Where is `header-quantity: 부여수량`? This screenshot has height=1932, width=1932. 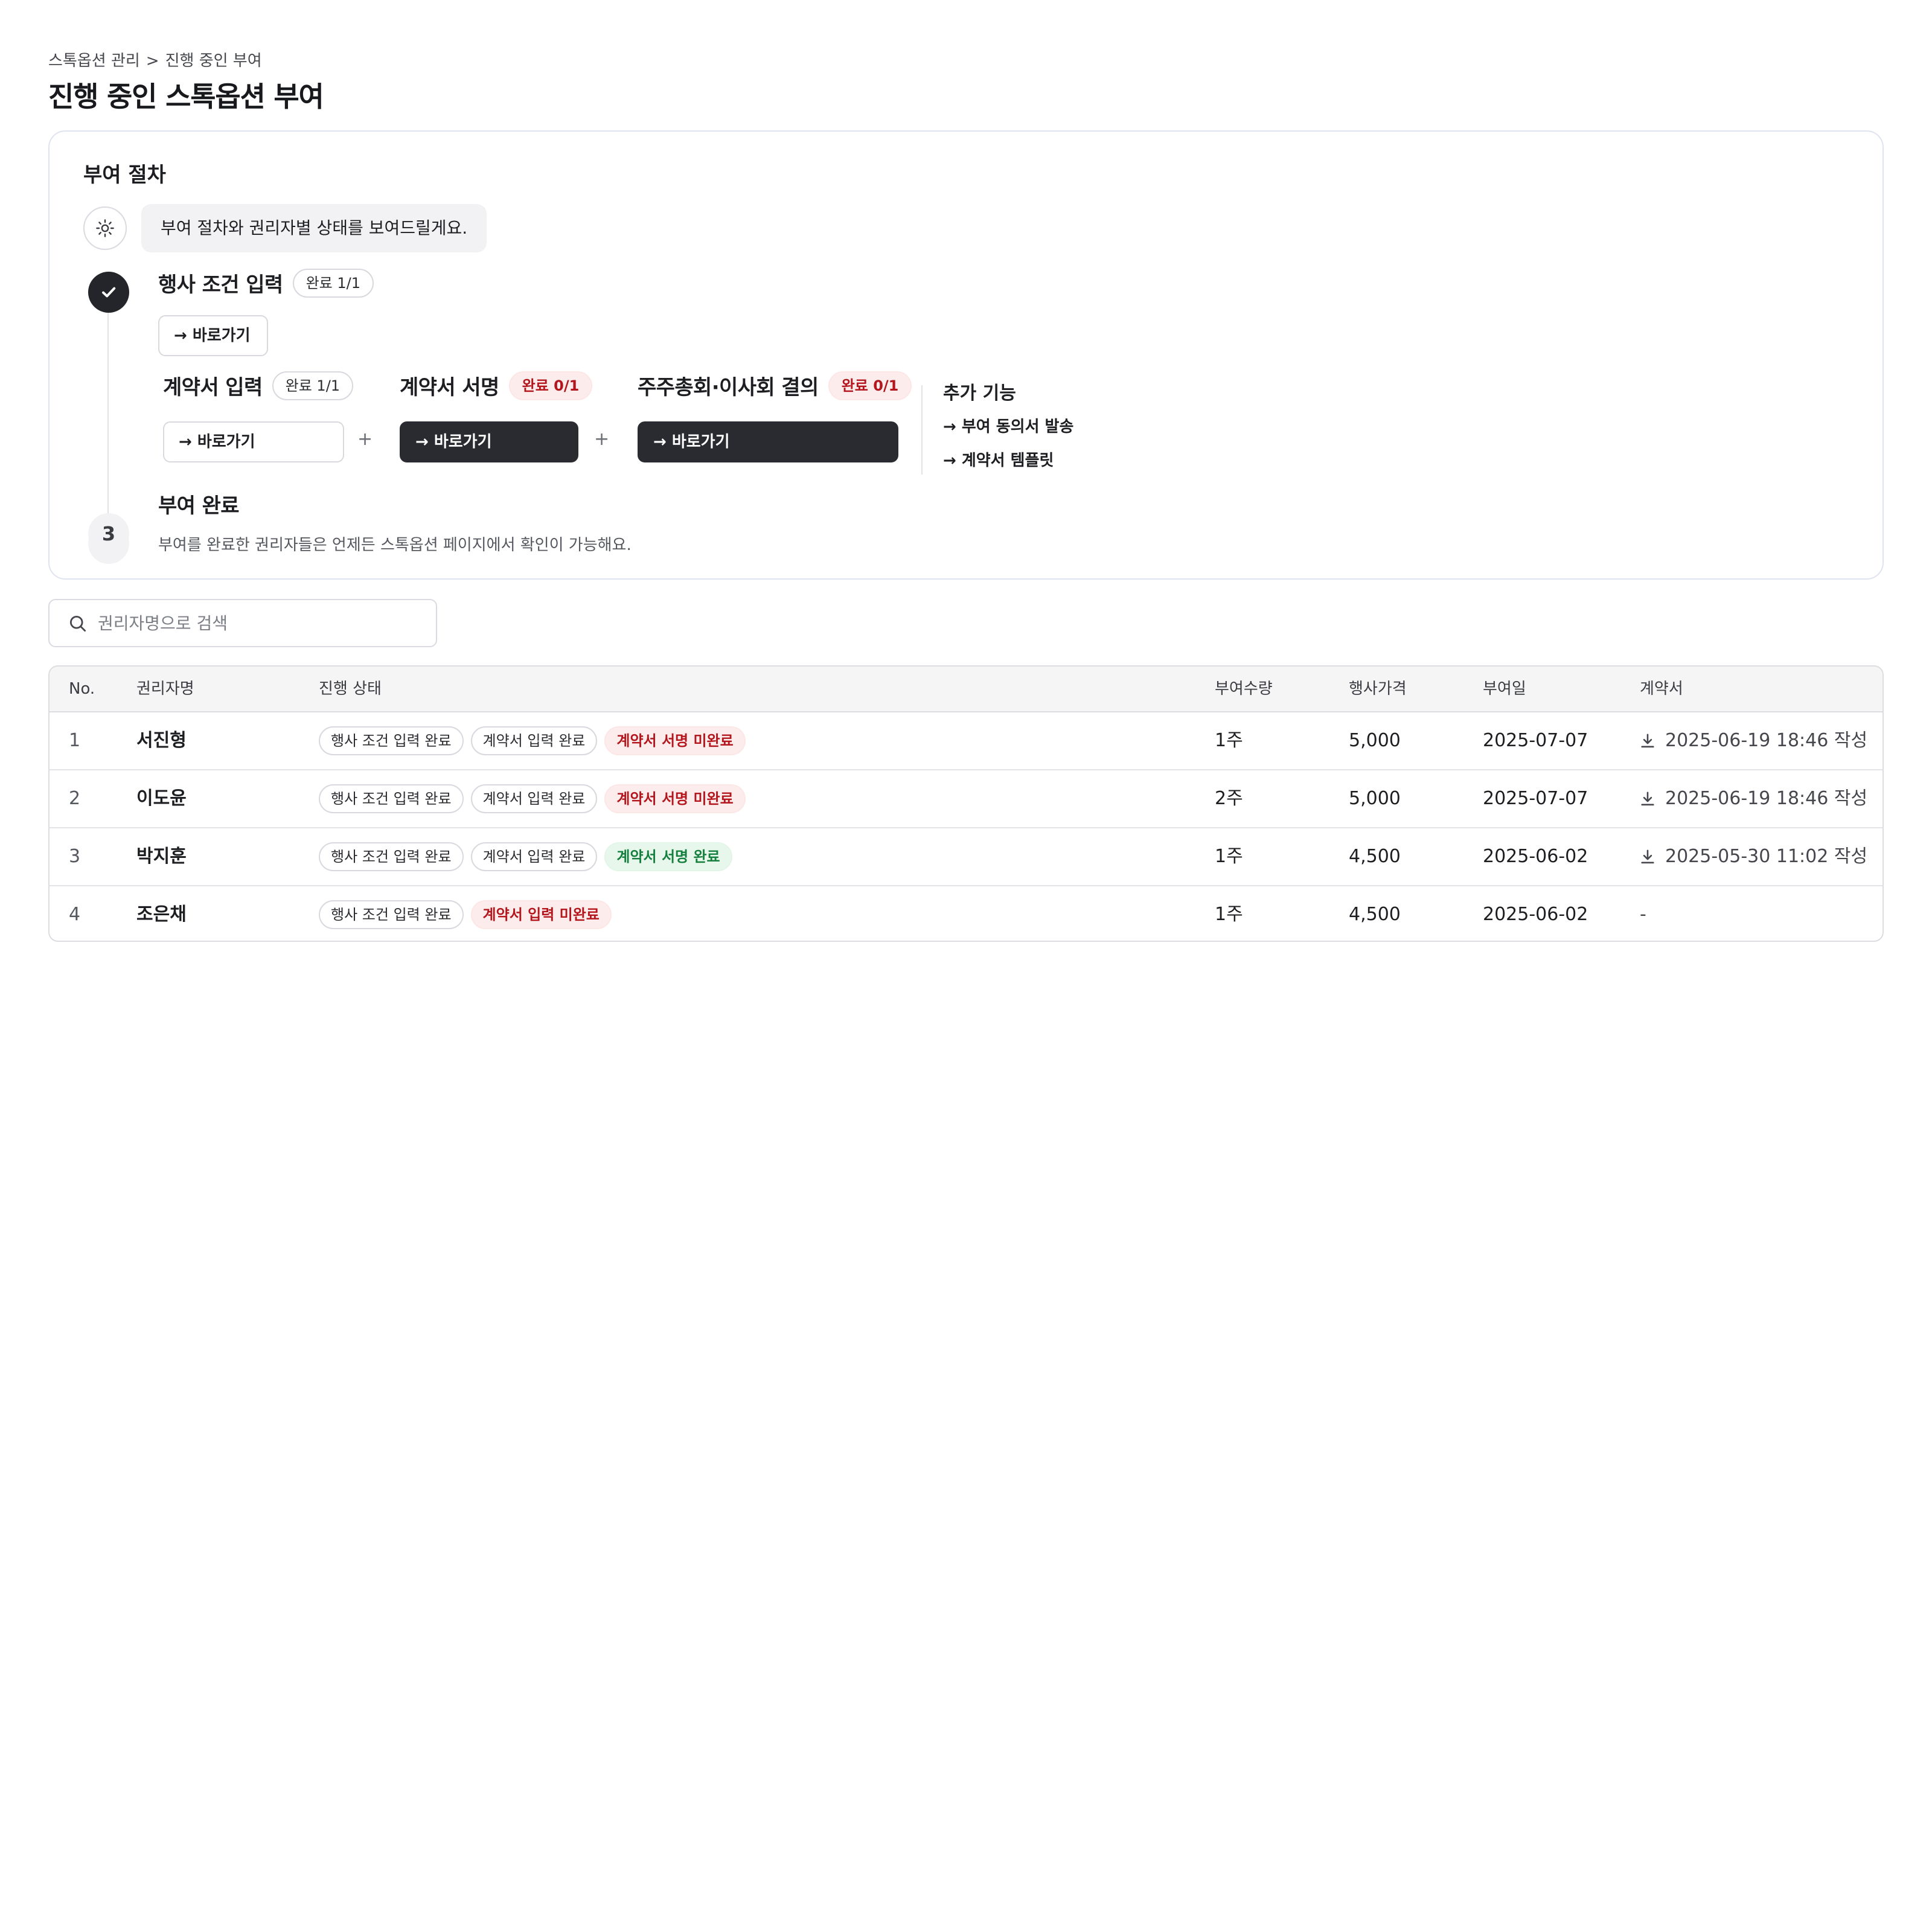 header-quantity: 부여수량 is located at coordinates (1244, 689).